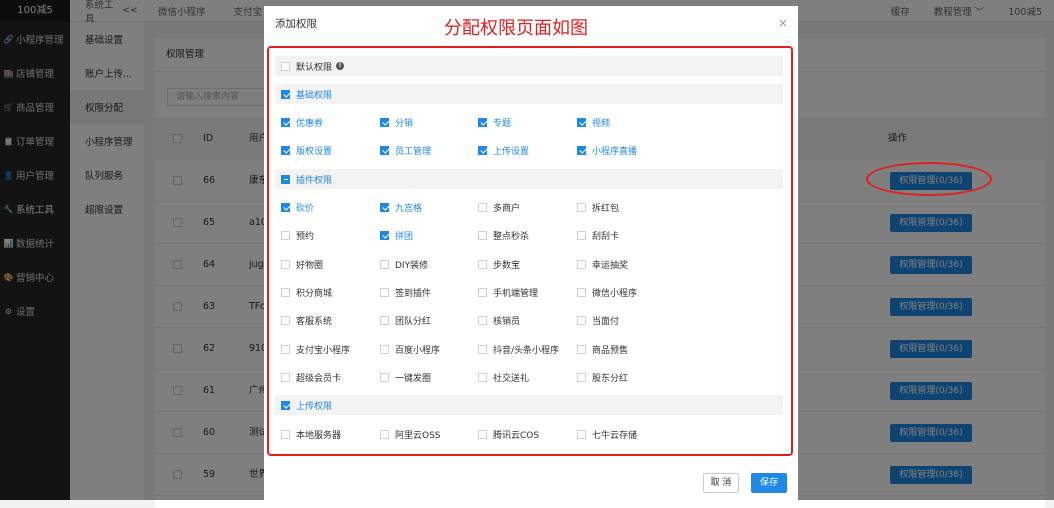 The width and height of the screenshot is (1054, 508). Describe the element at coordinates (494, 122) in the screenshot. I see `permission-item: 专题` at that location.